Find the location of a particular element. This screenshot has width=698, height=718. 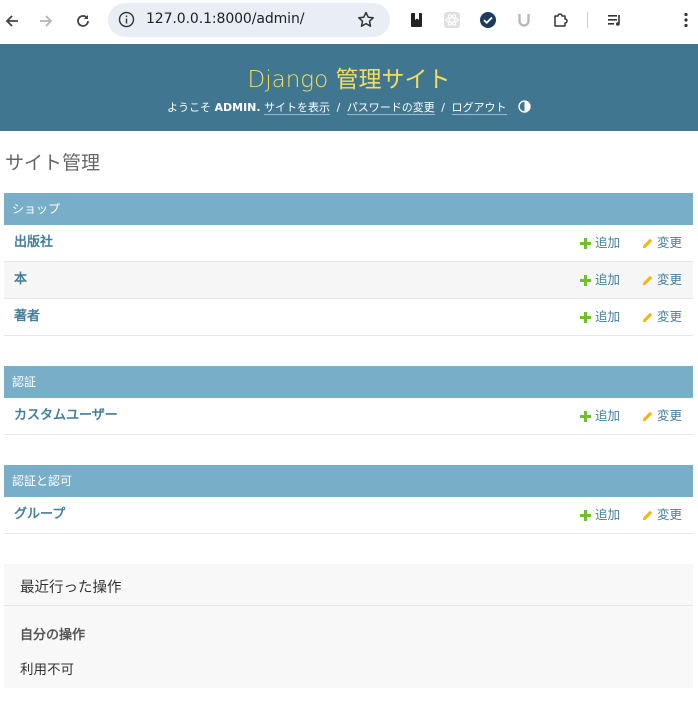

model-row: 本 追加 変更 is located at coordinates (348, 280).